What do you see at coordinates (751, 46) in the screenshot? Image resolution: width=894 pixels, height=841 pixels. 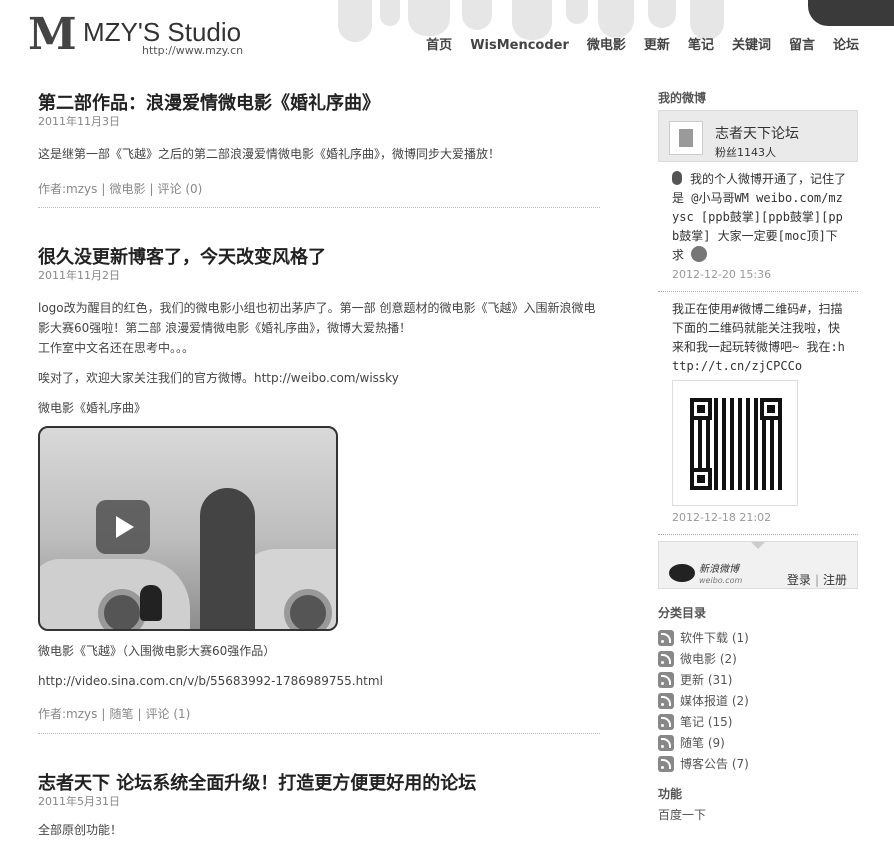 I see `nav-keywords: 关键词` at bounding box center [751, 46].